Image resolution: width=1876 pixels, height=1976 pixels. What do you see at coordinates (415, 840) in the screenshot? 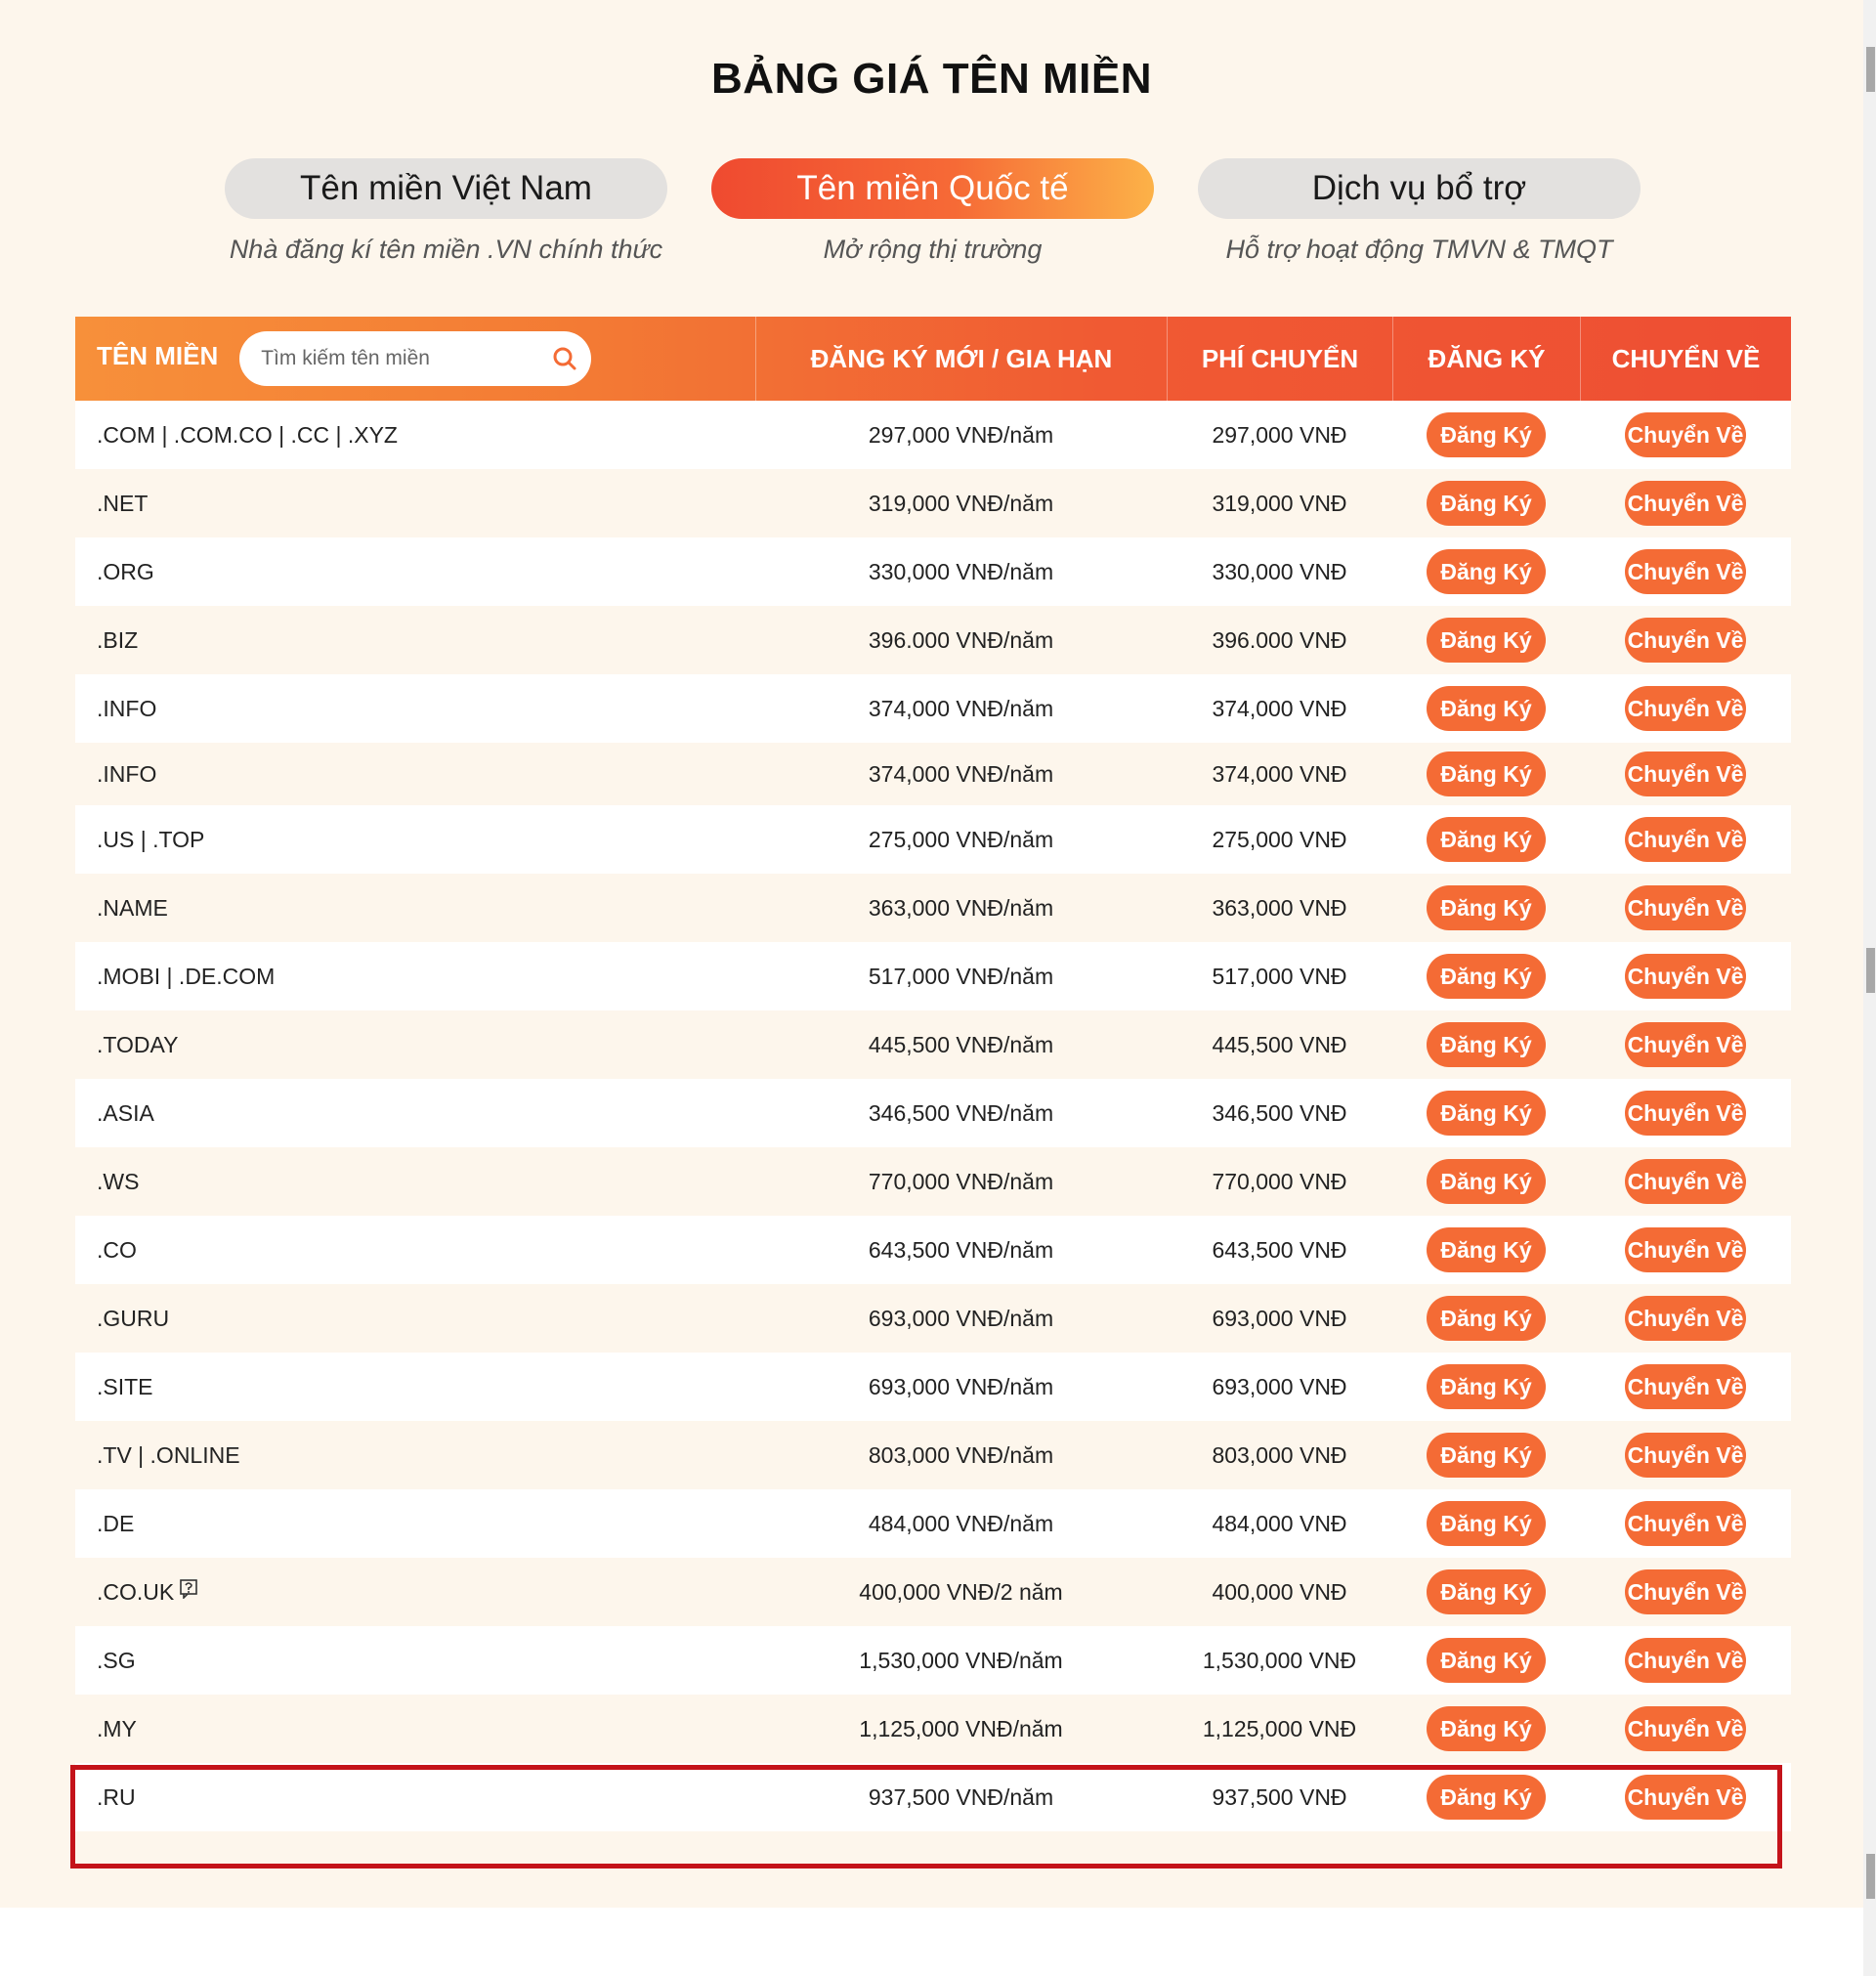
I see `domain-cell: .US | .TOP` at bounding box center [415, 840].